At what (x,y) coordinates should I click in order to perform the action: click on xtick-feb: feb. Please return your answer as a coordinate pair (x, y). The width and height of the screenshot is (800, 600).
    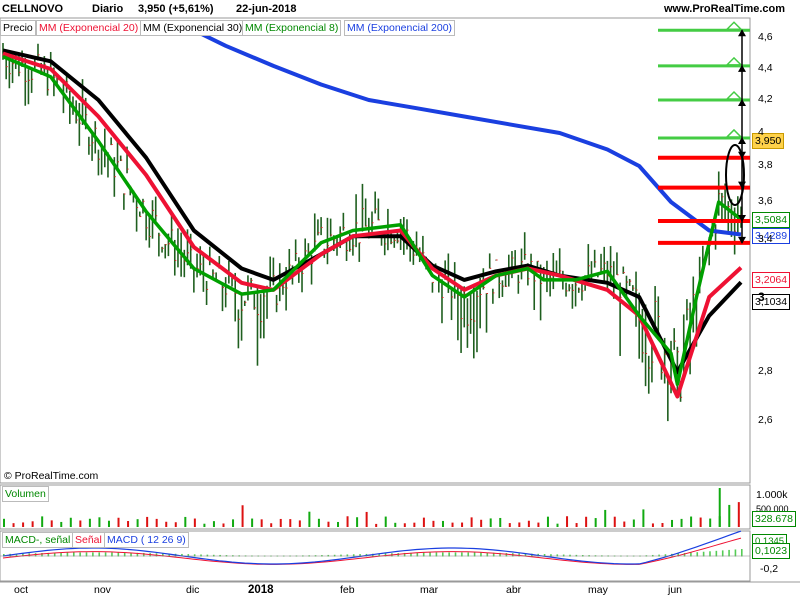
    Looking at the image, I should click on (347, 590).